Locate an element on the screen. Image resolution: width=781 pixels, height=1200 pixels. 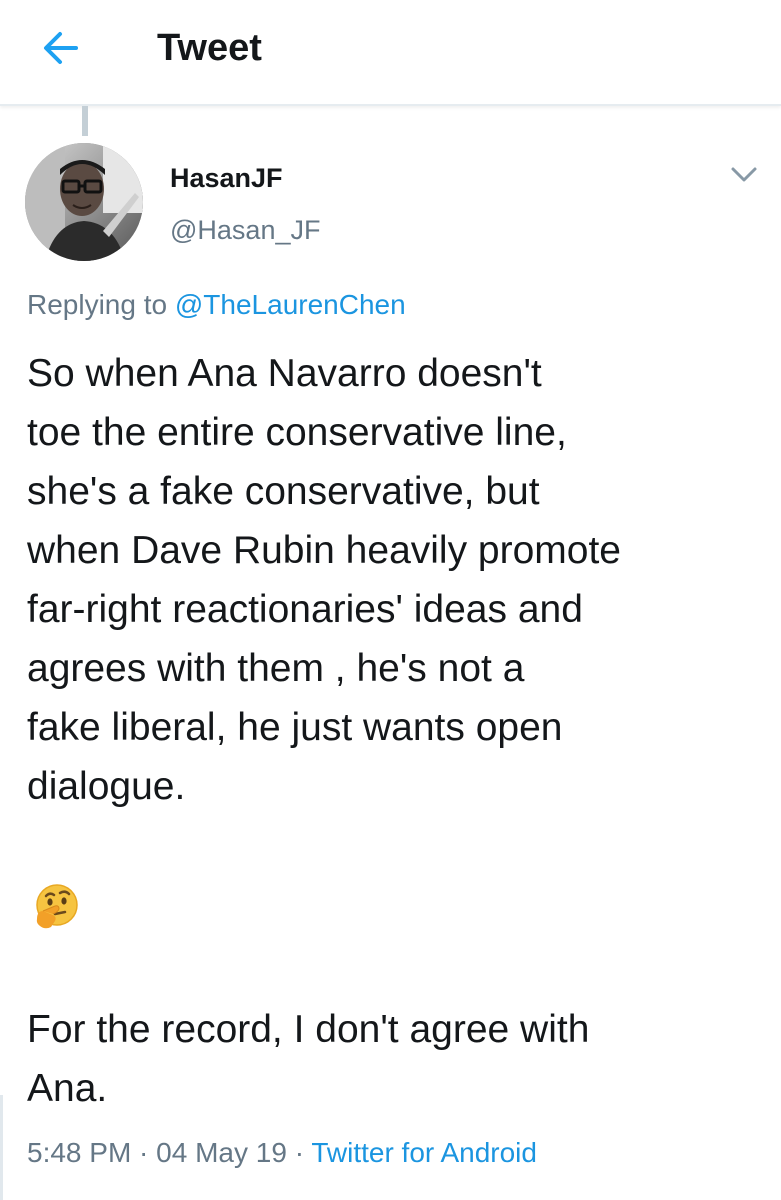
tweet-source-link: Twitter for Android is located at coordinates (424, 1152).